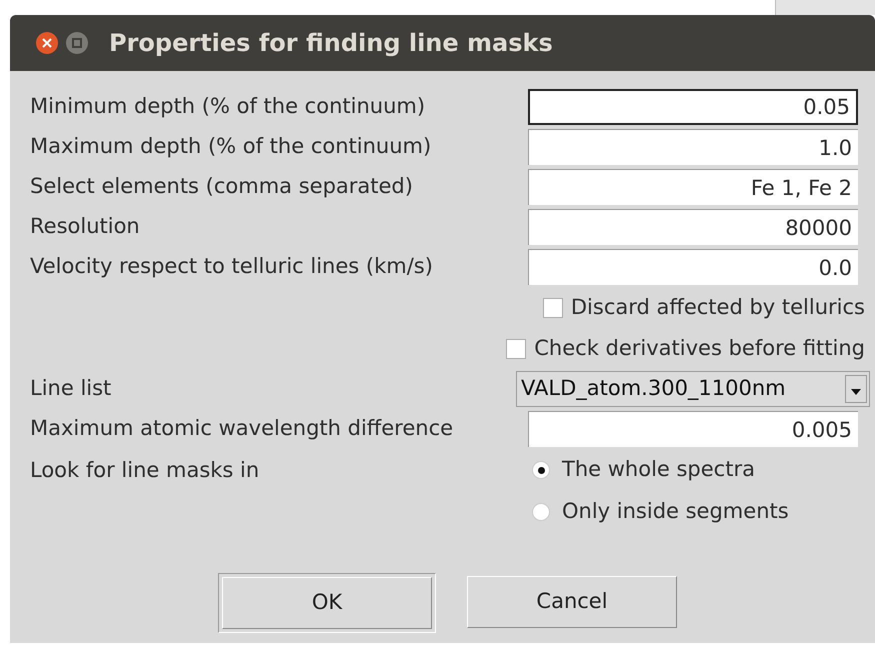  What do you see at coordinates (703, 308) in the screenshot?
I see `checkbox-option: Discard affected by tellurics` at bounding box center [703, 308].